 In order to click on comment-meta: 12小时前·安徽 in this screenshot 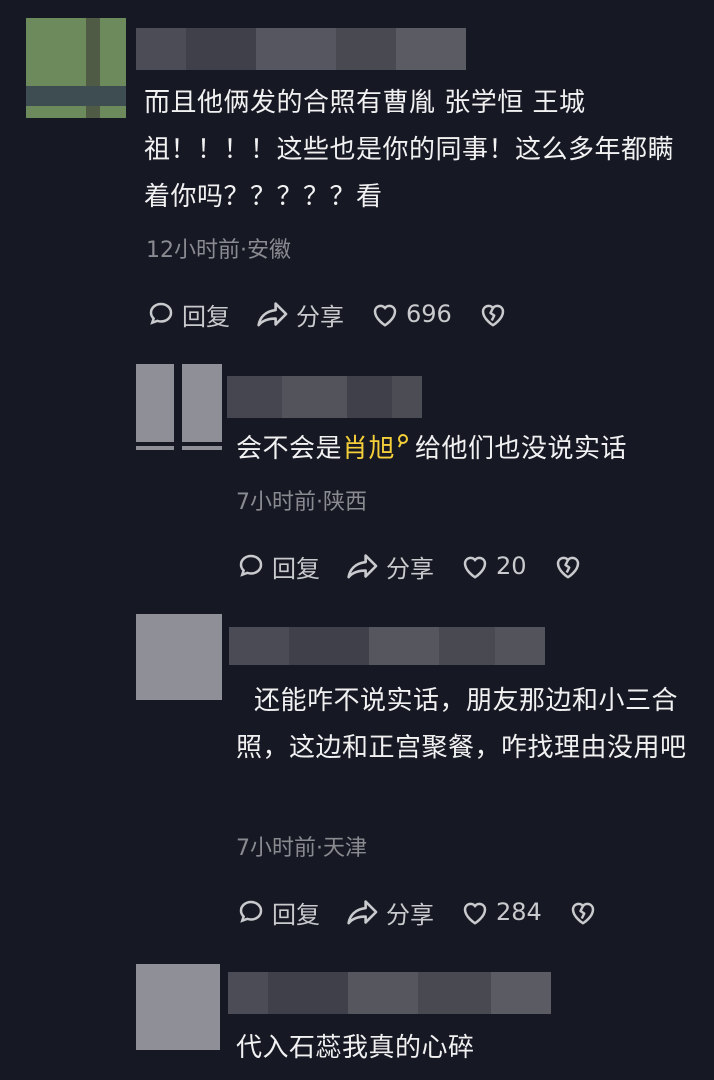, I will do `click(218, 250)`.